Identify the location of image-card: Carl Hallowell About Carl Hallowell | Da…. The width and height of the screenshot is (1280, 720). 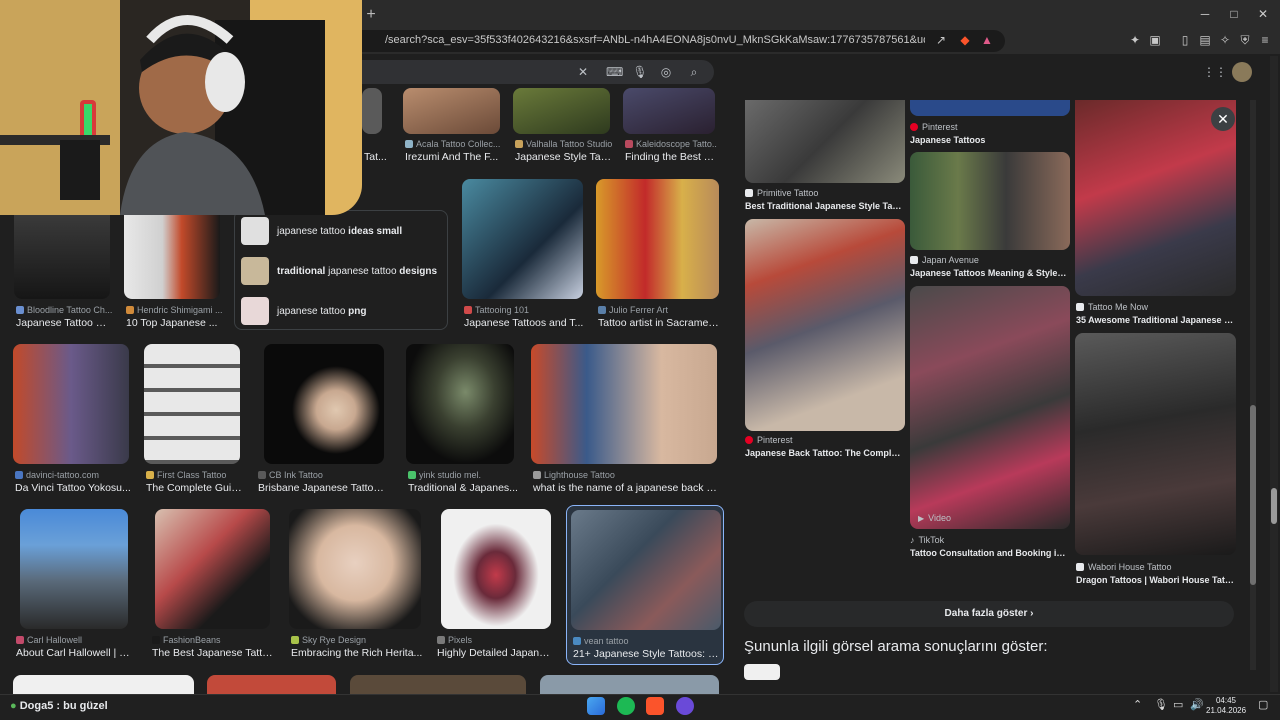
(75, 585).